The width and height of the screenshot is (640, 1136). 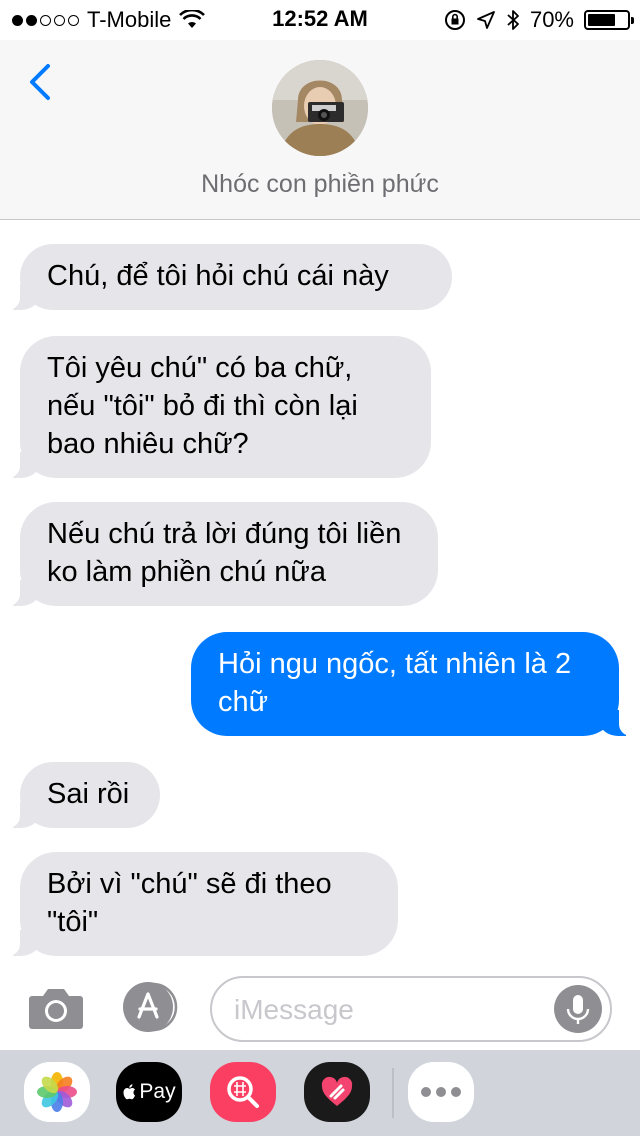 I want to click on message-text: Sai rồi, so click(x=88, y=794).